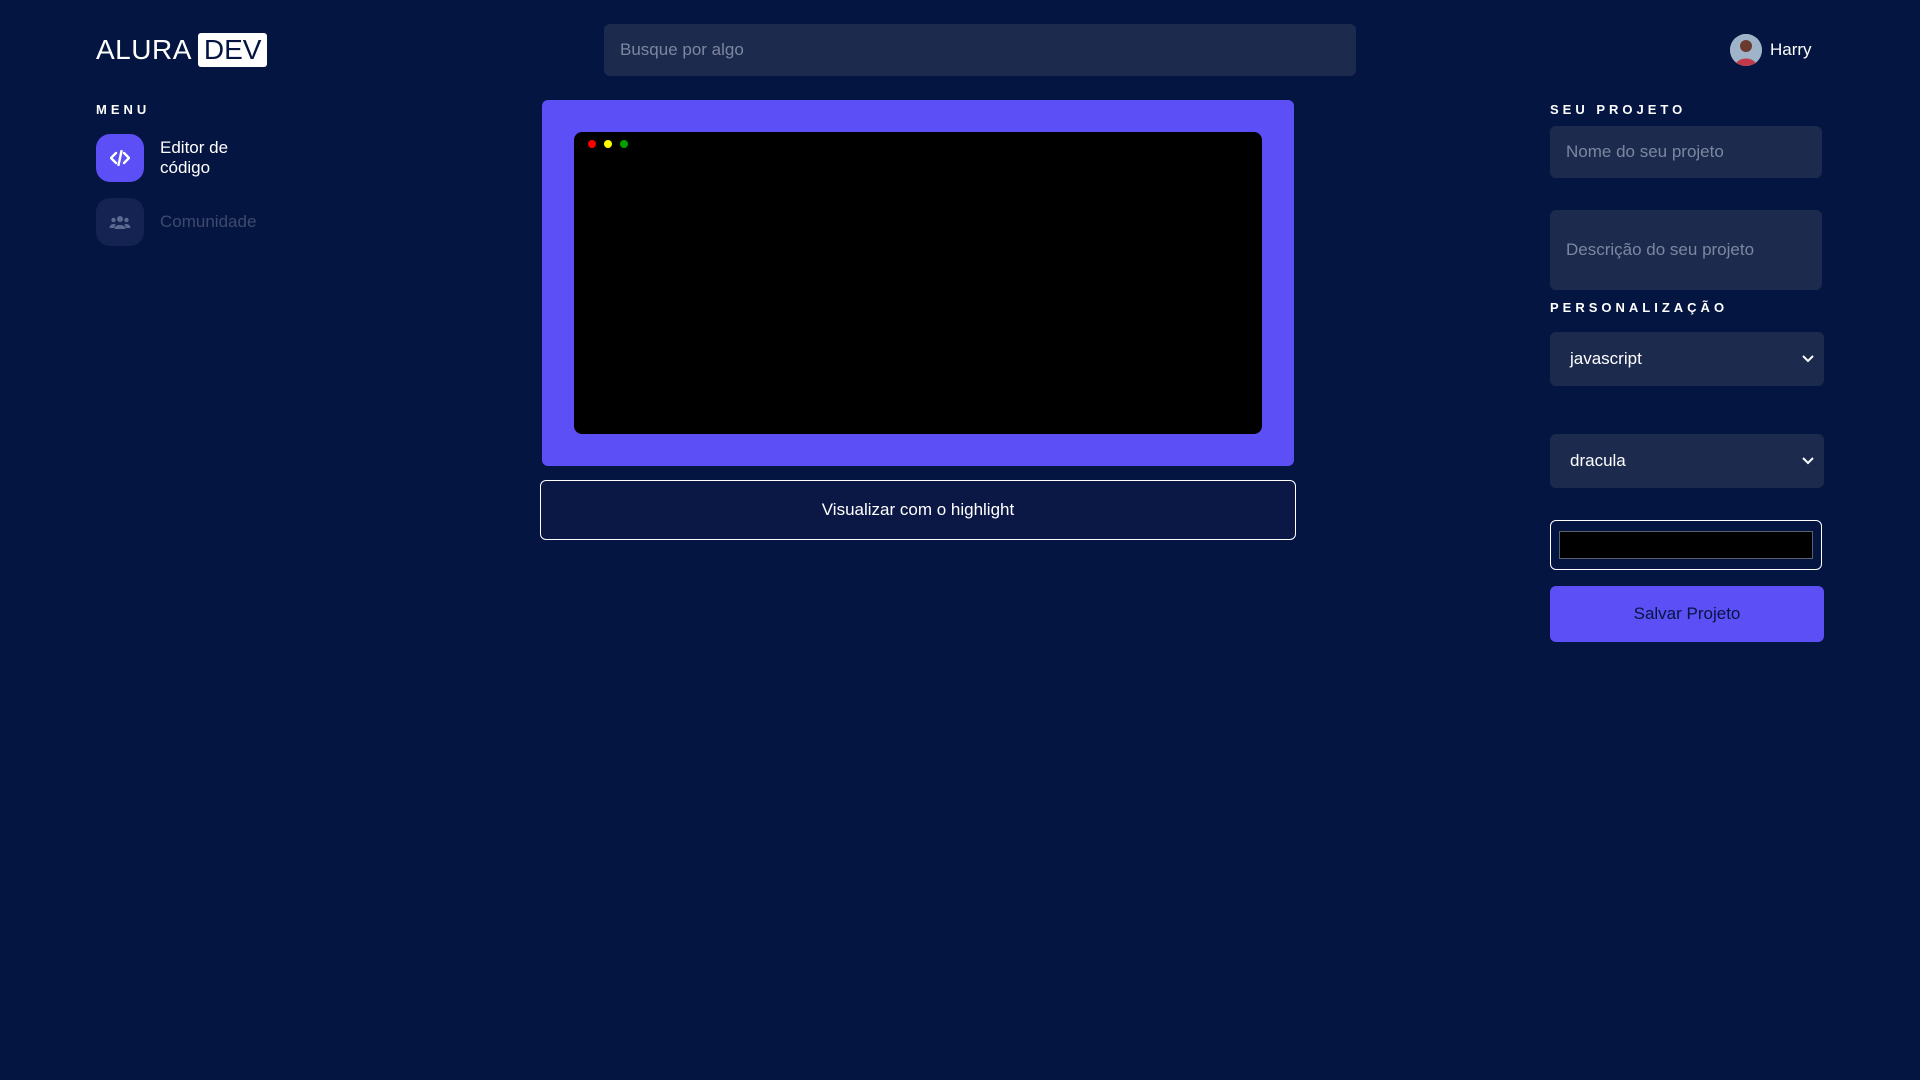  What do you see at coordinates (1598, 460) in the screenshot?
I see `theme-select-value: dracula` at bounding box center [1598, 460].